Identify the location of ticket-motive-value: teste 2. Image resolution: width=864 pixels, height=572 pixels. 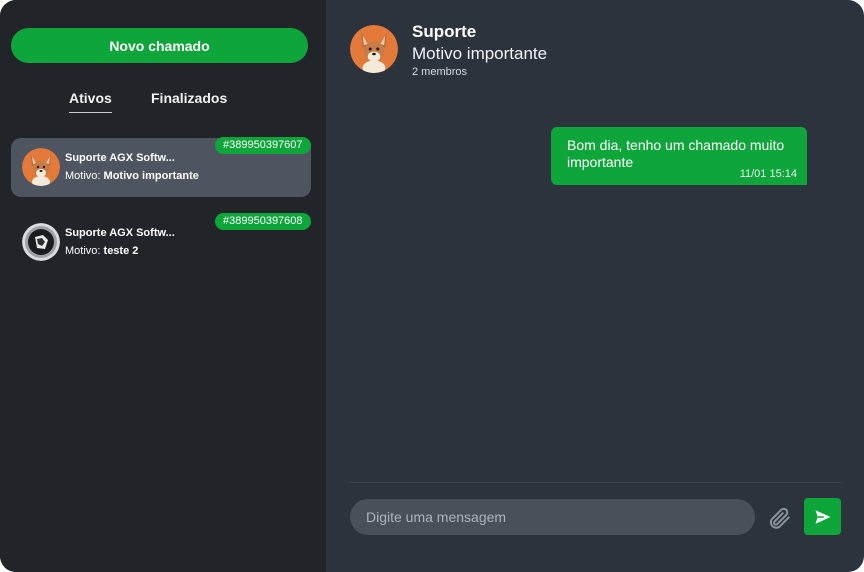
(121, 251).